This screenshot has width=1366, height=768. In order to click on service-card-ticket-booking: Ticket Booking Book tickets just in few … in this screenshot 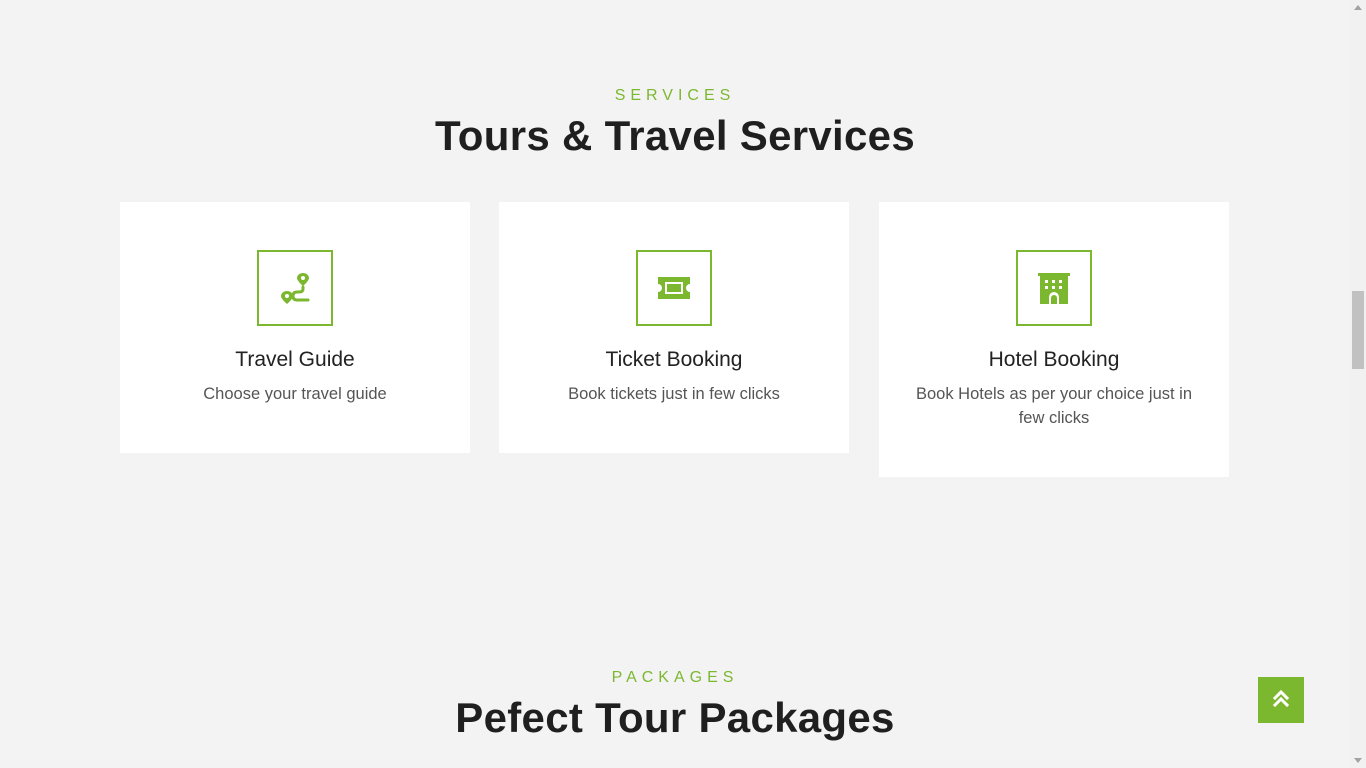, I will do `click(674, 327)`.